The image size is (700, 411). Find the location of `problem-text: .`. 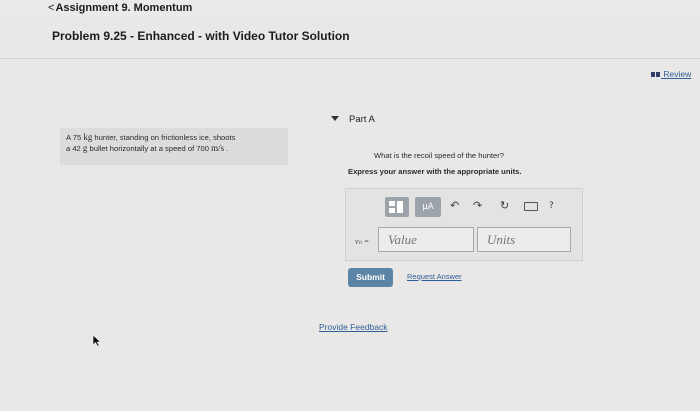

problem-text: . is located at coordinates (226, 148).